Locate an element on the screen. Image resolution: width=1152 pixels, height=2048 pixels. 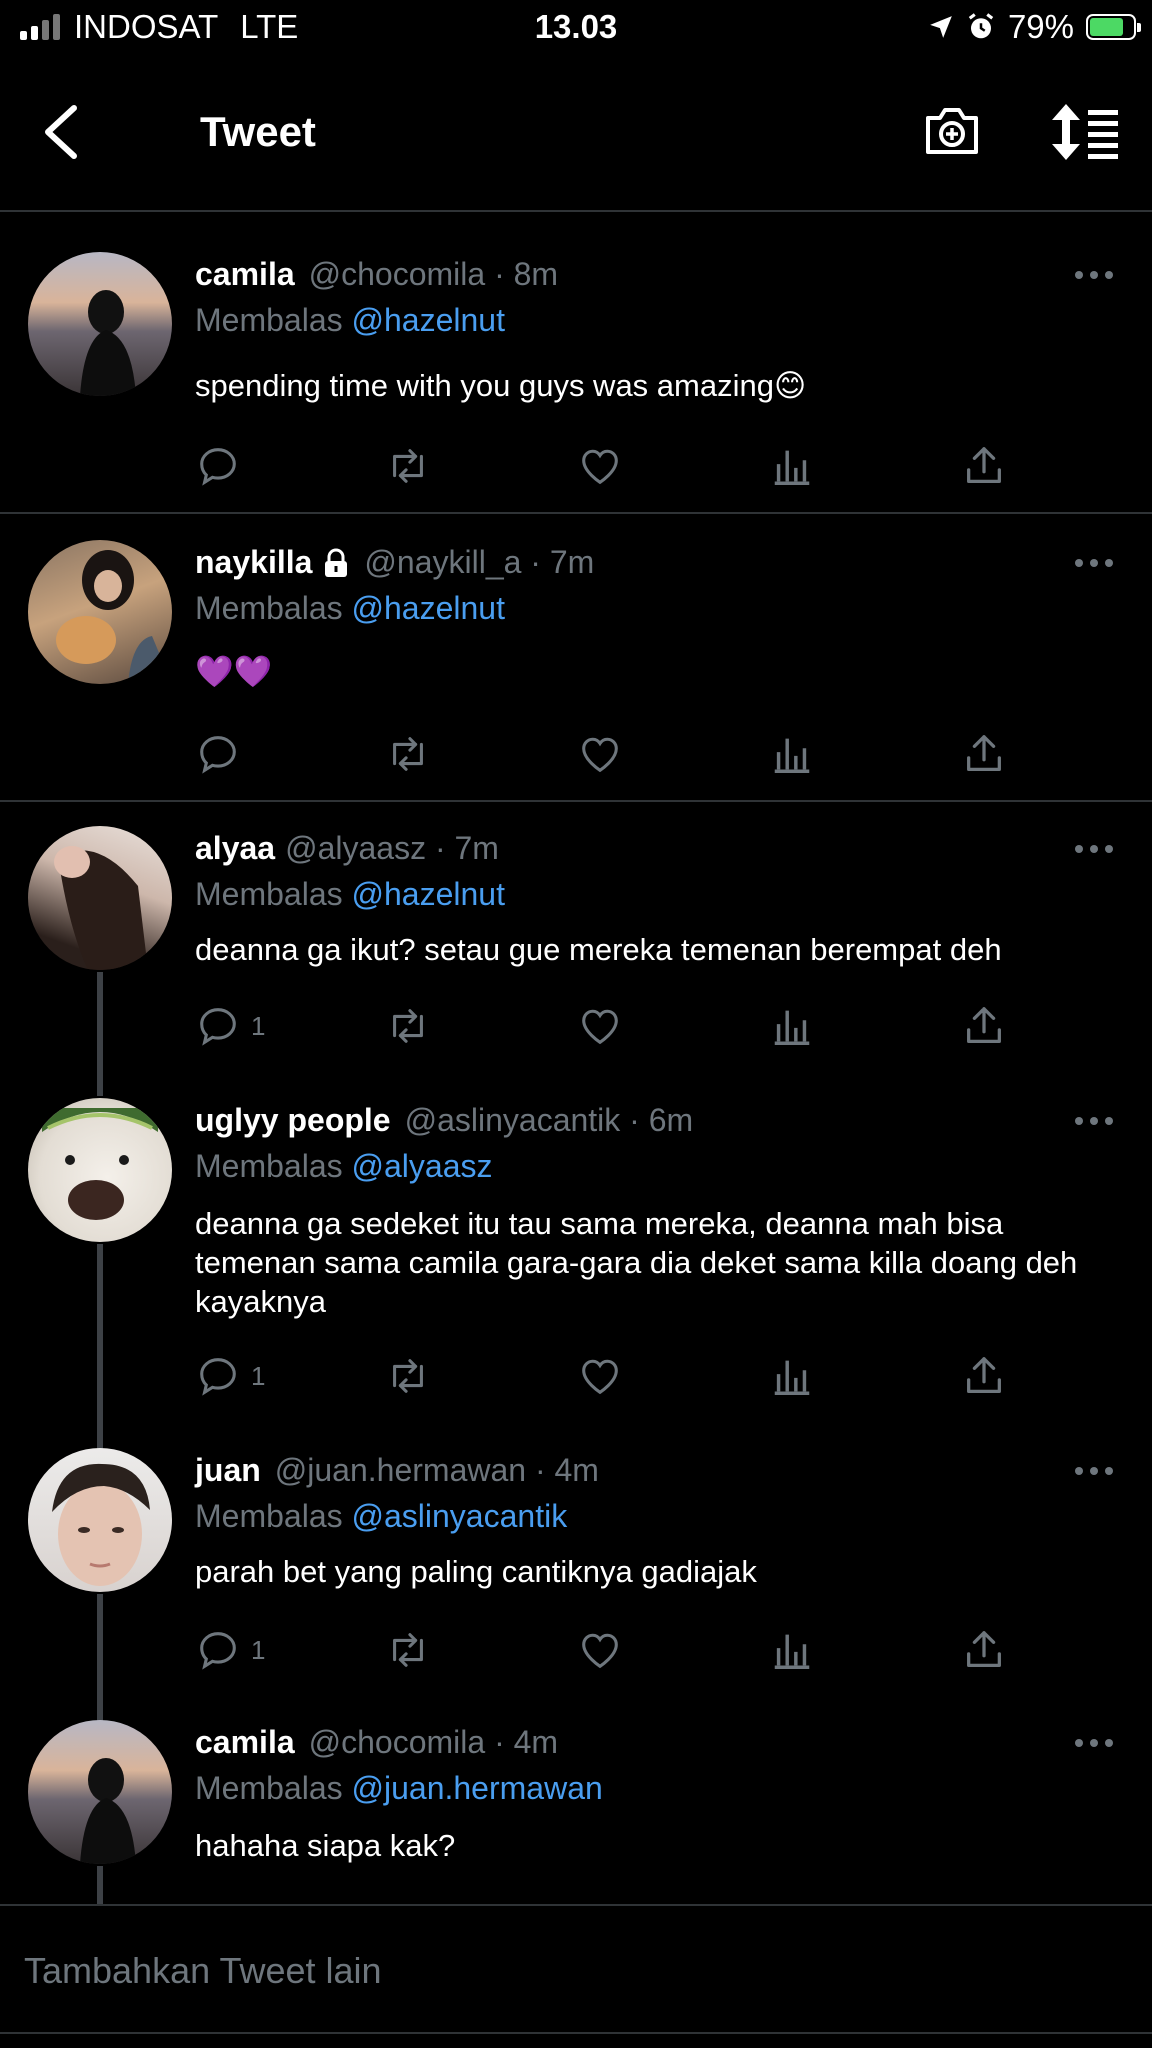
tweet-header: camila @chocomila · 8m is located at coordinates (376, 274).